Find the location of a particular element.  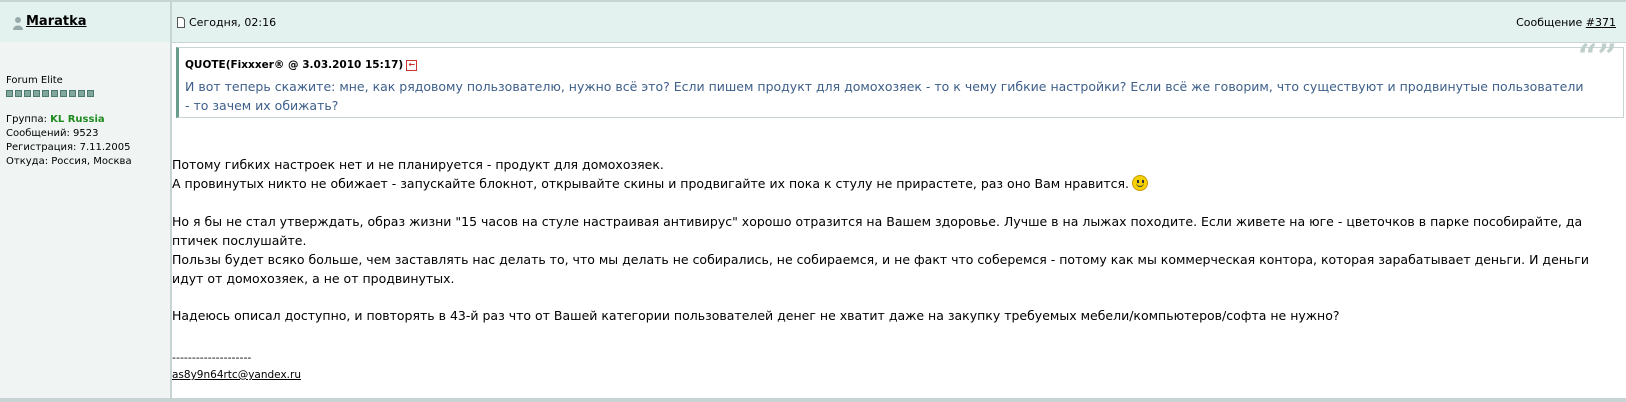

user-group: Группа: KL Russia is located at coordinates (69, 120).